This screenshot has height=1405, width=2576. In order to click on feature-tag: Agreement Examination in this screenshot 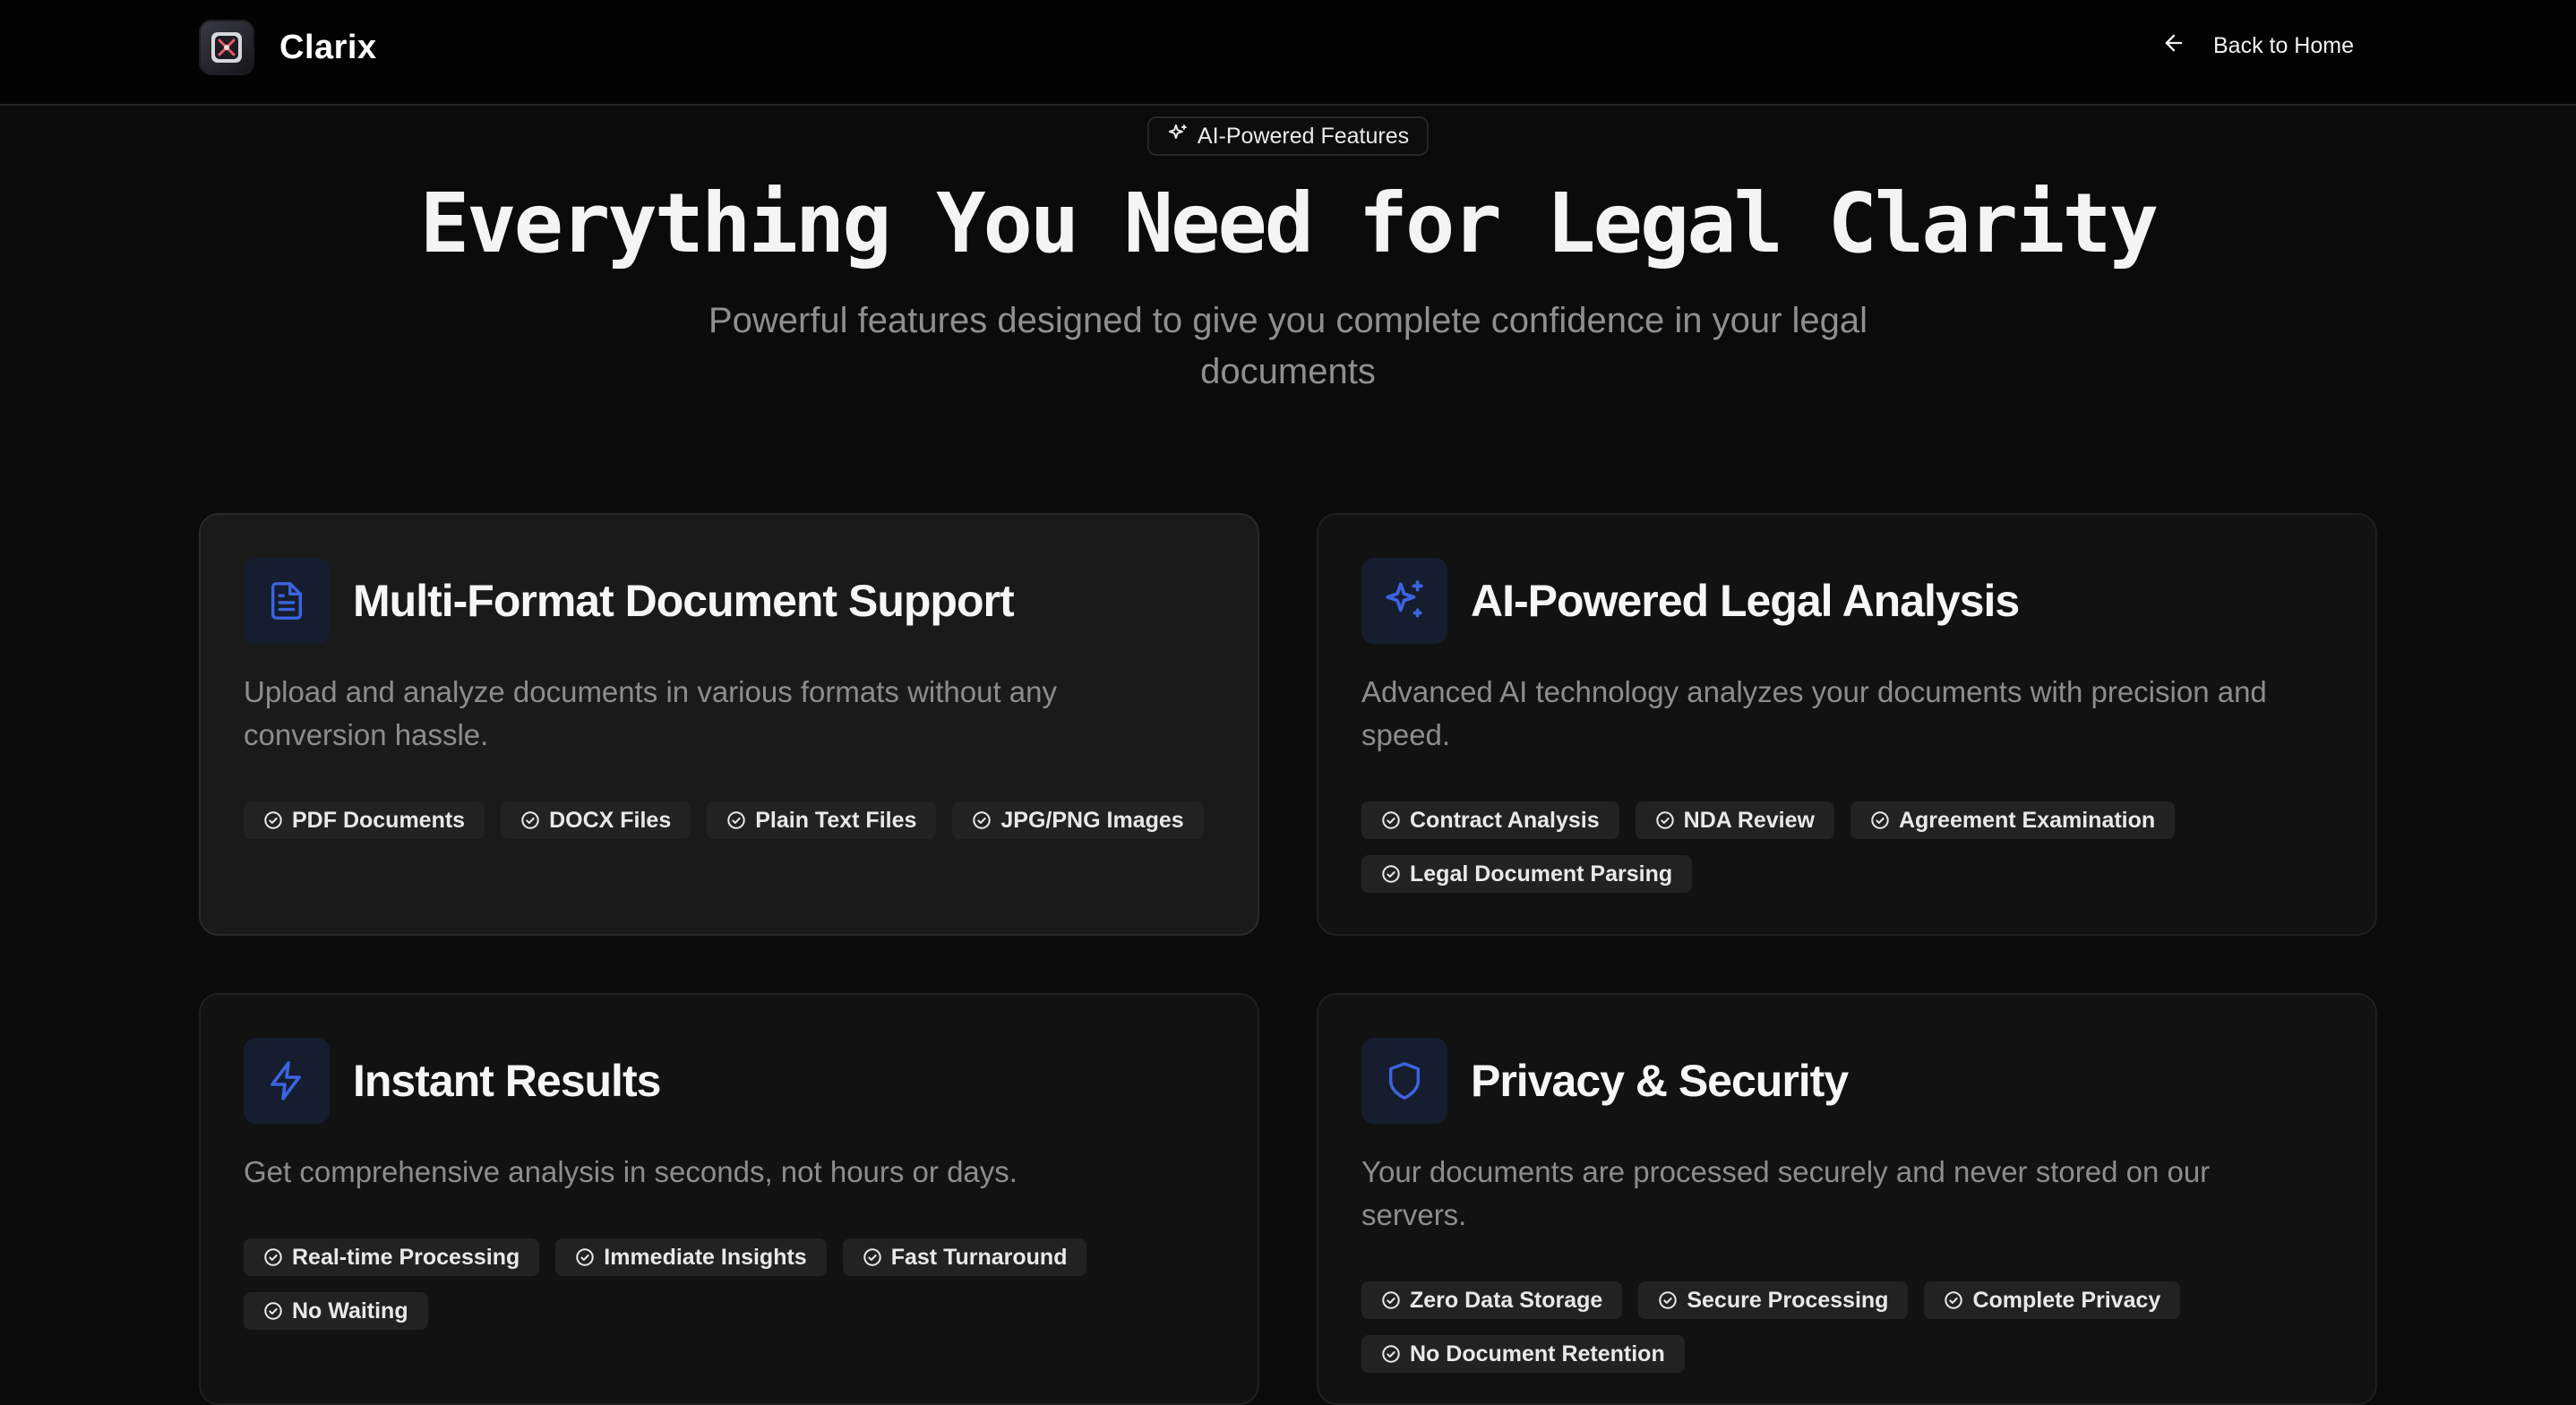, I will do `click(2013, 820)`.